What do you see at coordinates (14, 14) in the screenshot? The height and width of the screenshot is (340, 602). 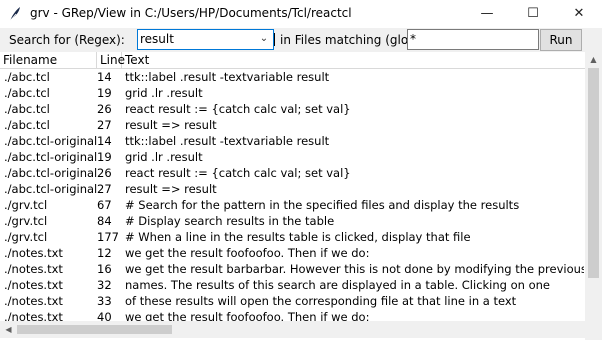 I see `feather-icon` at bounding box center [14, 14].